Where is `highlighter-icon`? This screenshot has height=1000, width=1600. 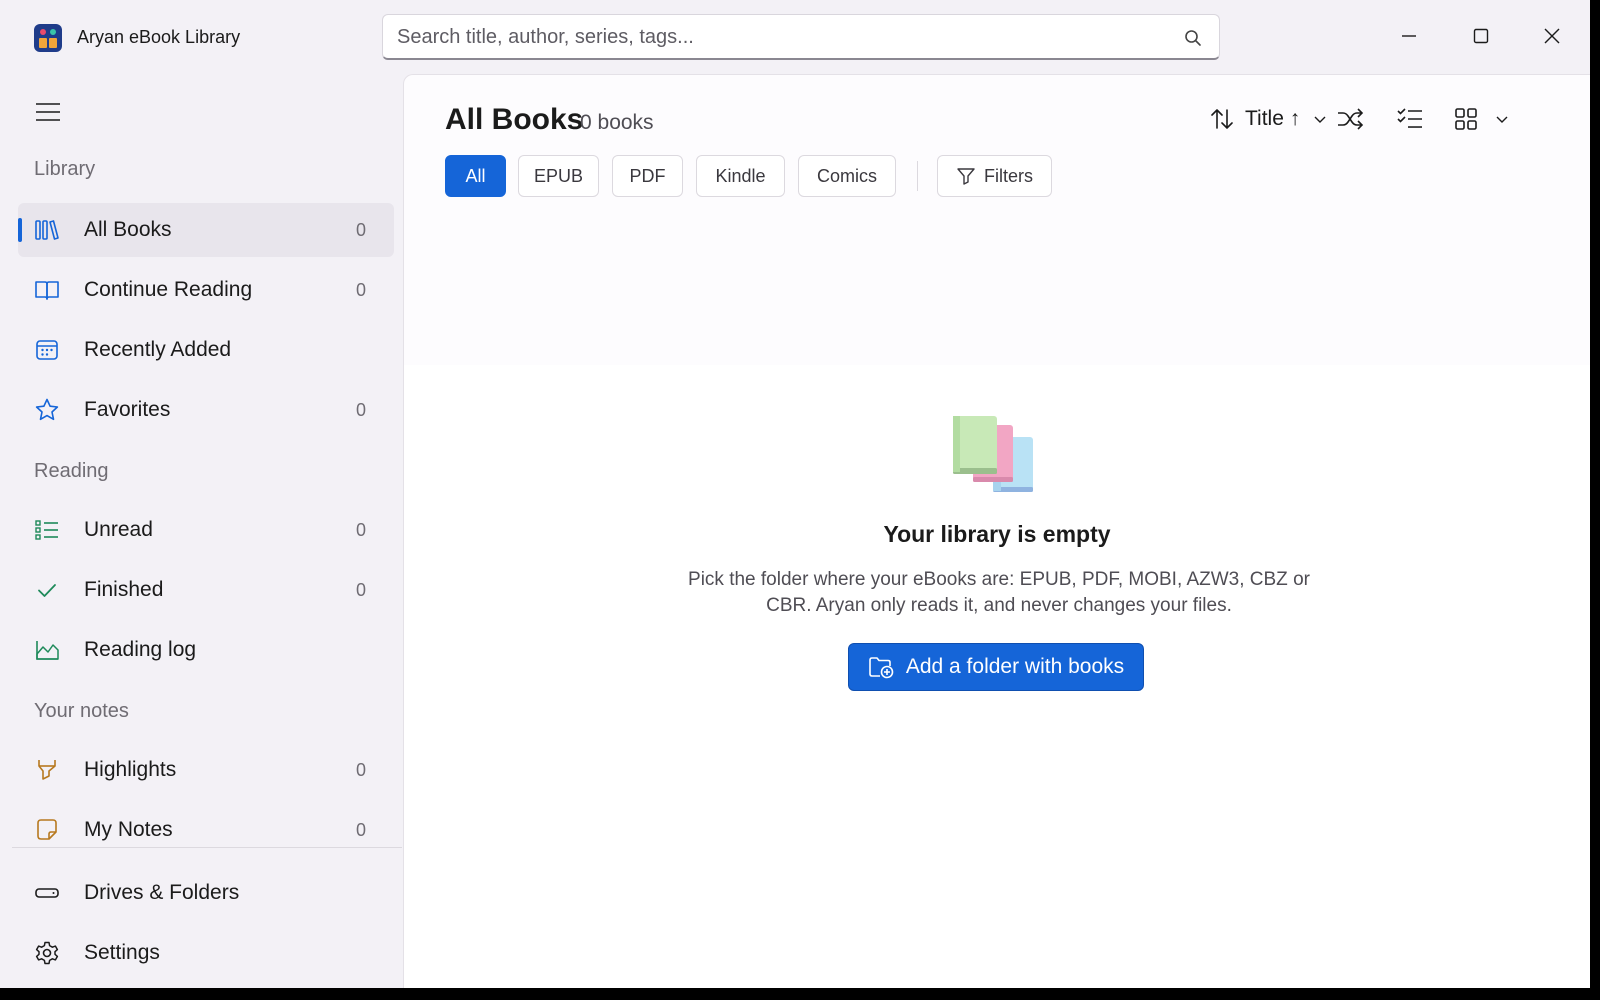 highlighter-icon is located at coordinates (47, 770).